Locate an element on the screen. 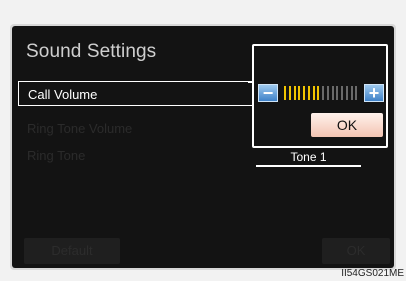 Image resolution: width=406 pixels, height=281 pixels. ring-tone-value: Tone 1 is located at coordinates (308, 157).